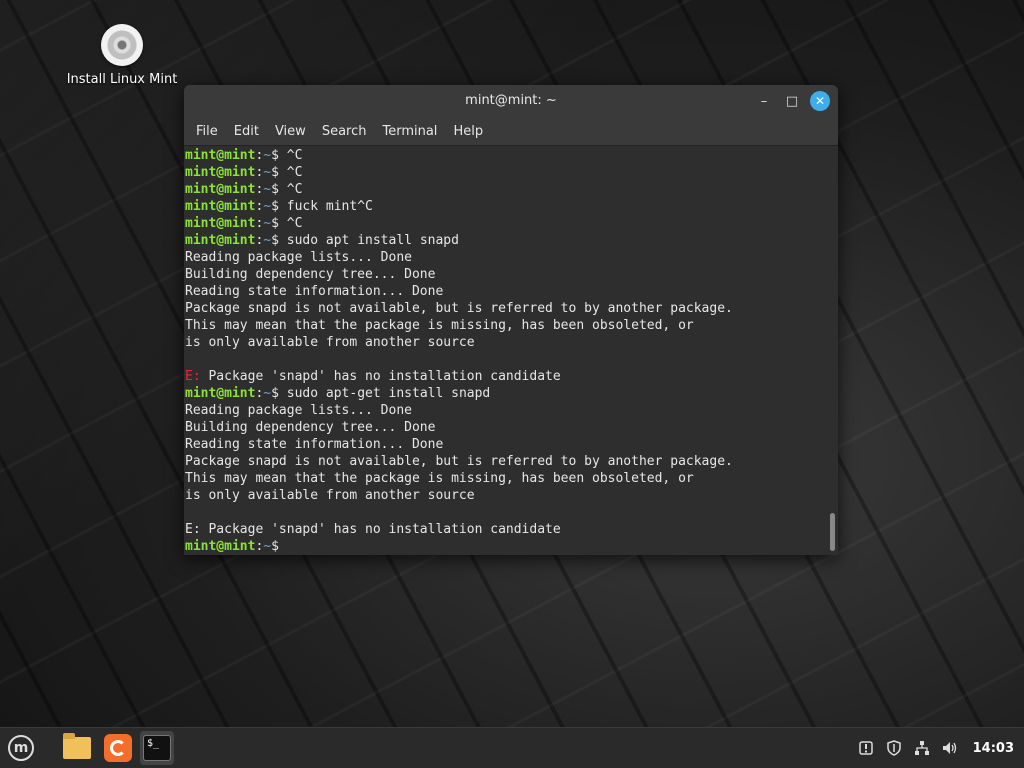 This screenshot has width=1024, height=768. What do you see at coordinates (993, 748) in the screenshot?
I see `clock: 14:03` at bounding box center [993, 748].